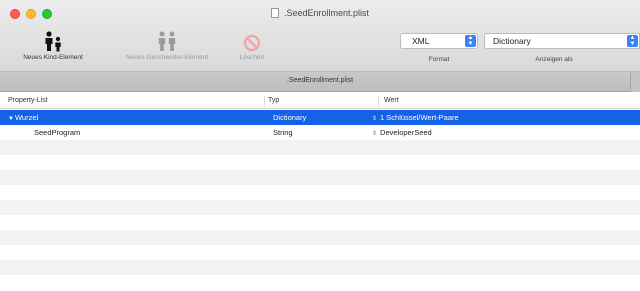  I want to click on table-row: SeedProgram String ⇕ DeveloperSeed, so click(320, 132).